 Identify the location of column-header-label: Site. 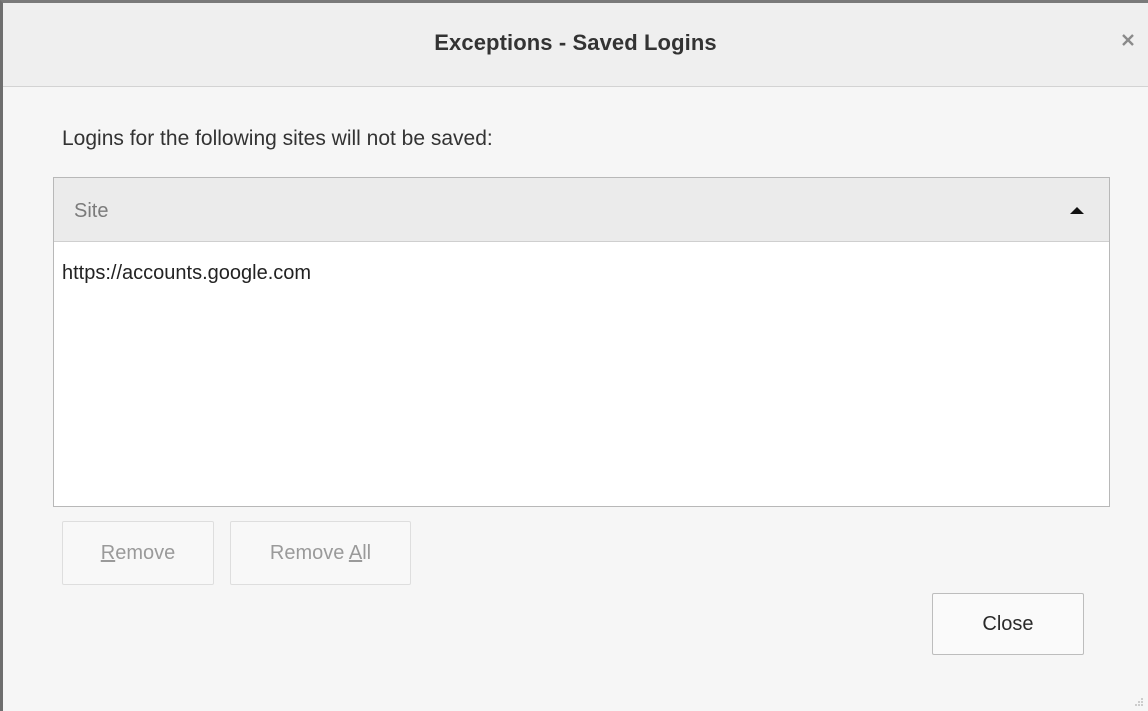
(91, 211).